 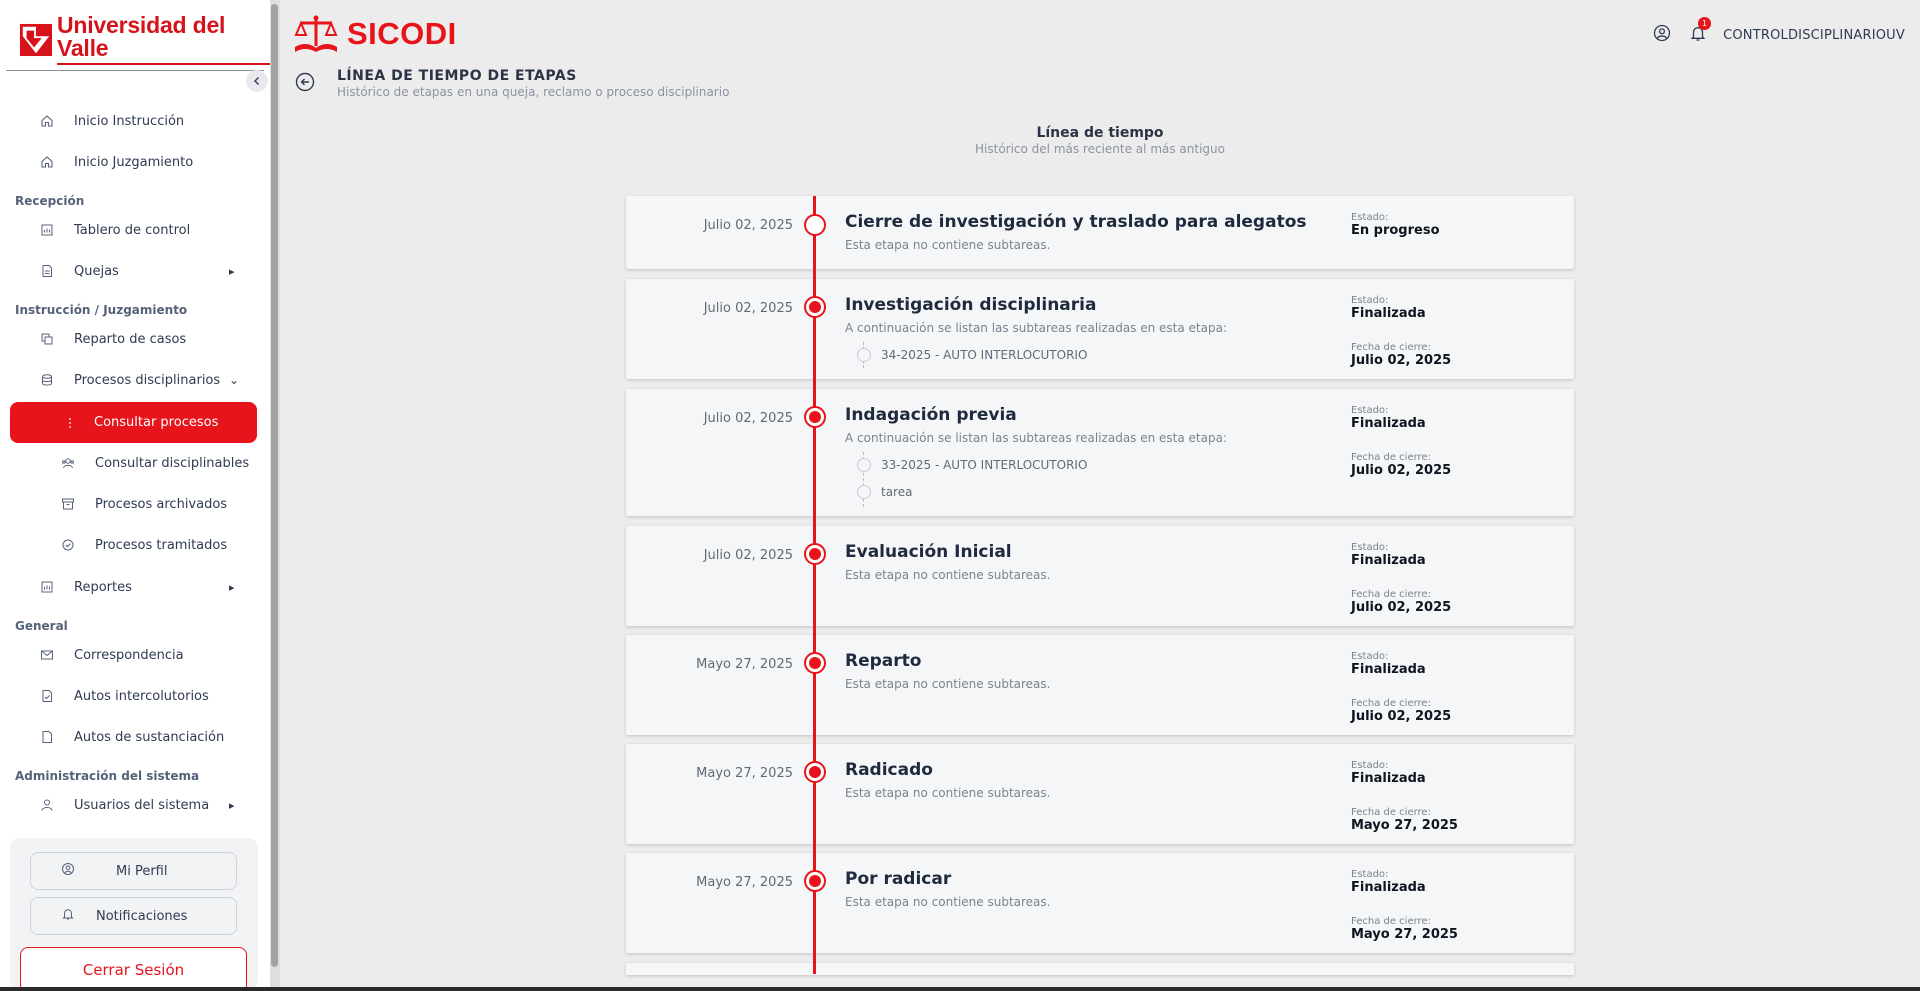 I want to click on subtask-item: 34-2025 - AUTO INTERLOCUTORIO, so click(x=972, y=355).